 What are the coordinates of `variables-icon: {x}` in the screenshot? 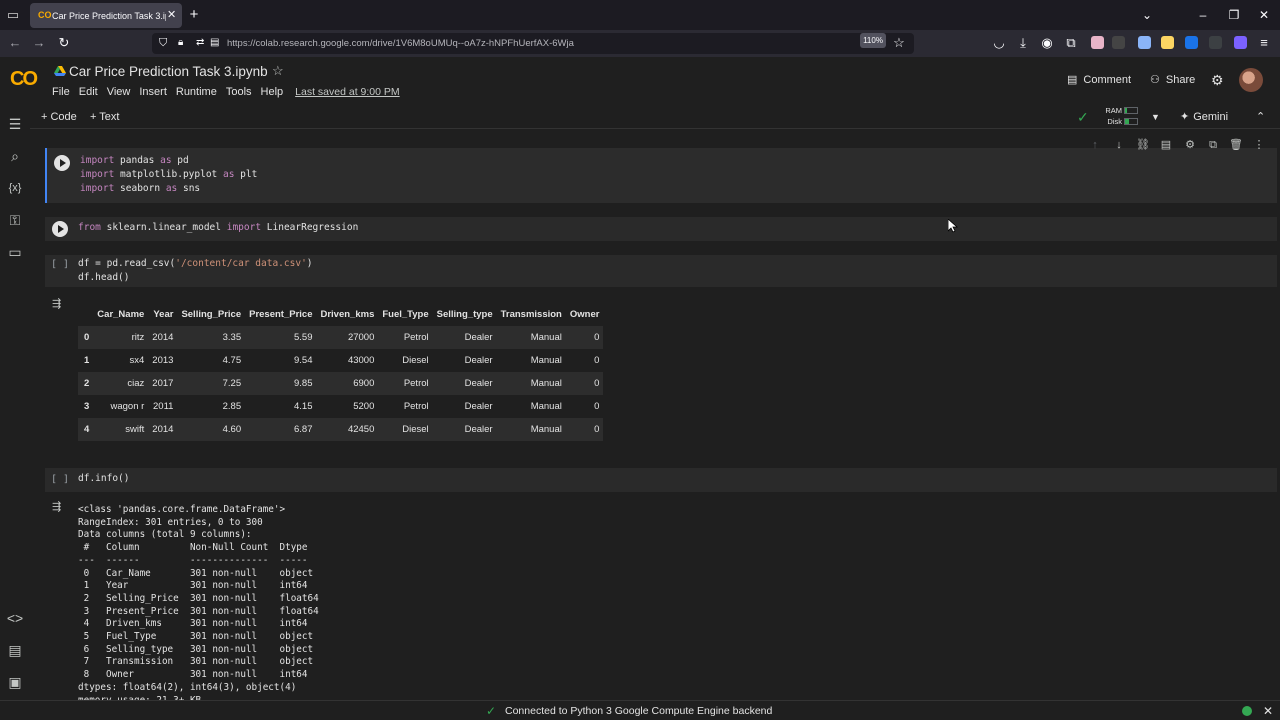 It's located at (15, 188).